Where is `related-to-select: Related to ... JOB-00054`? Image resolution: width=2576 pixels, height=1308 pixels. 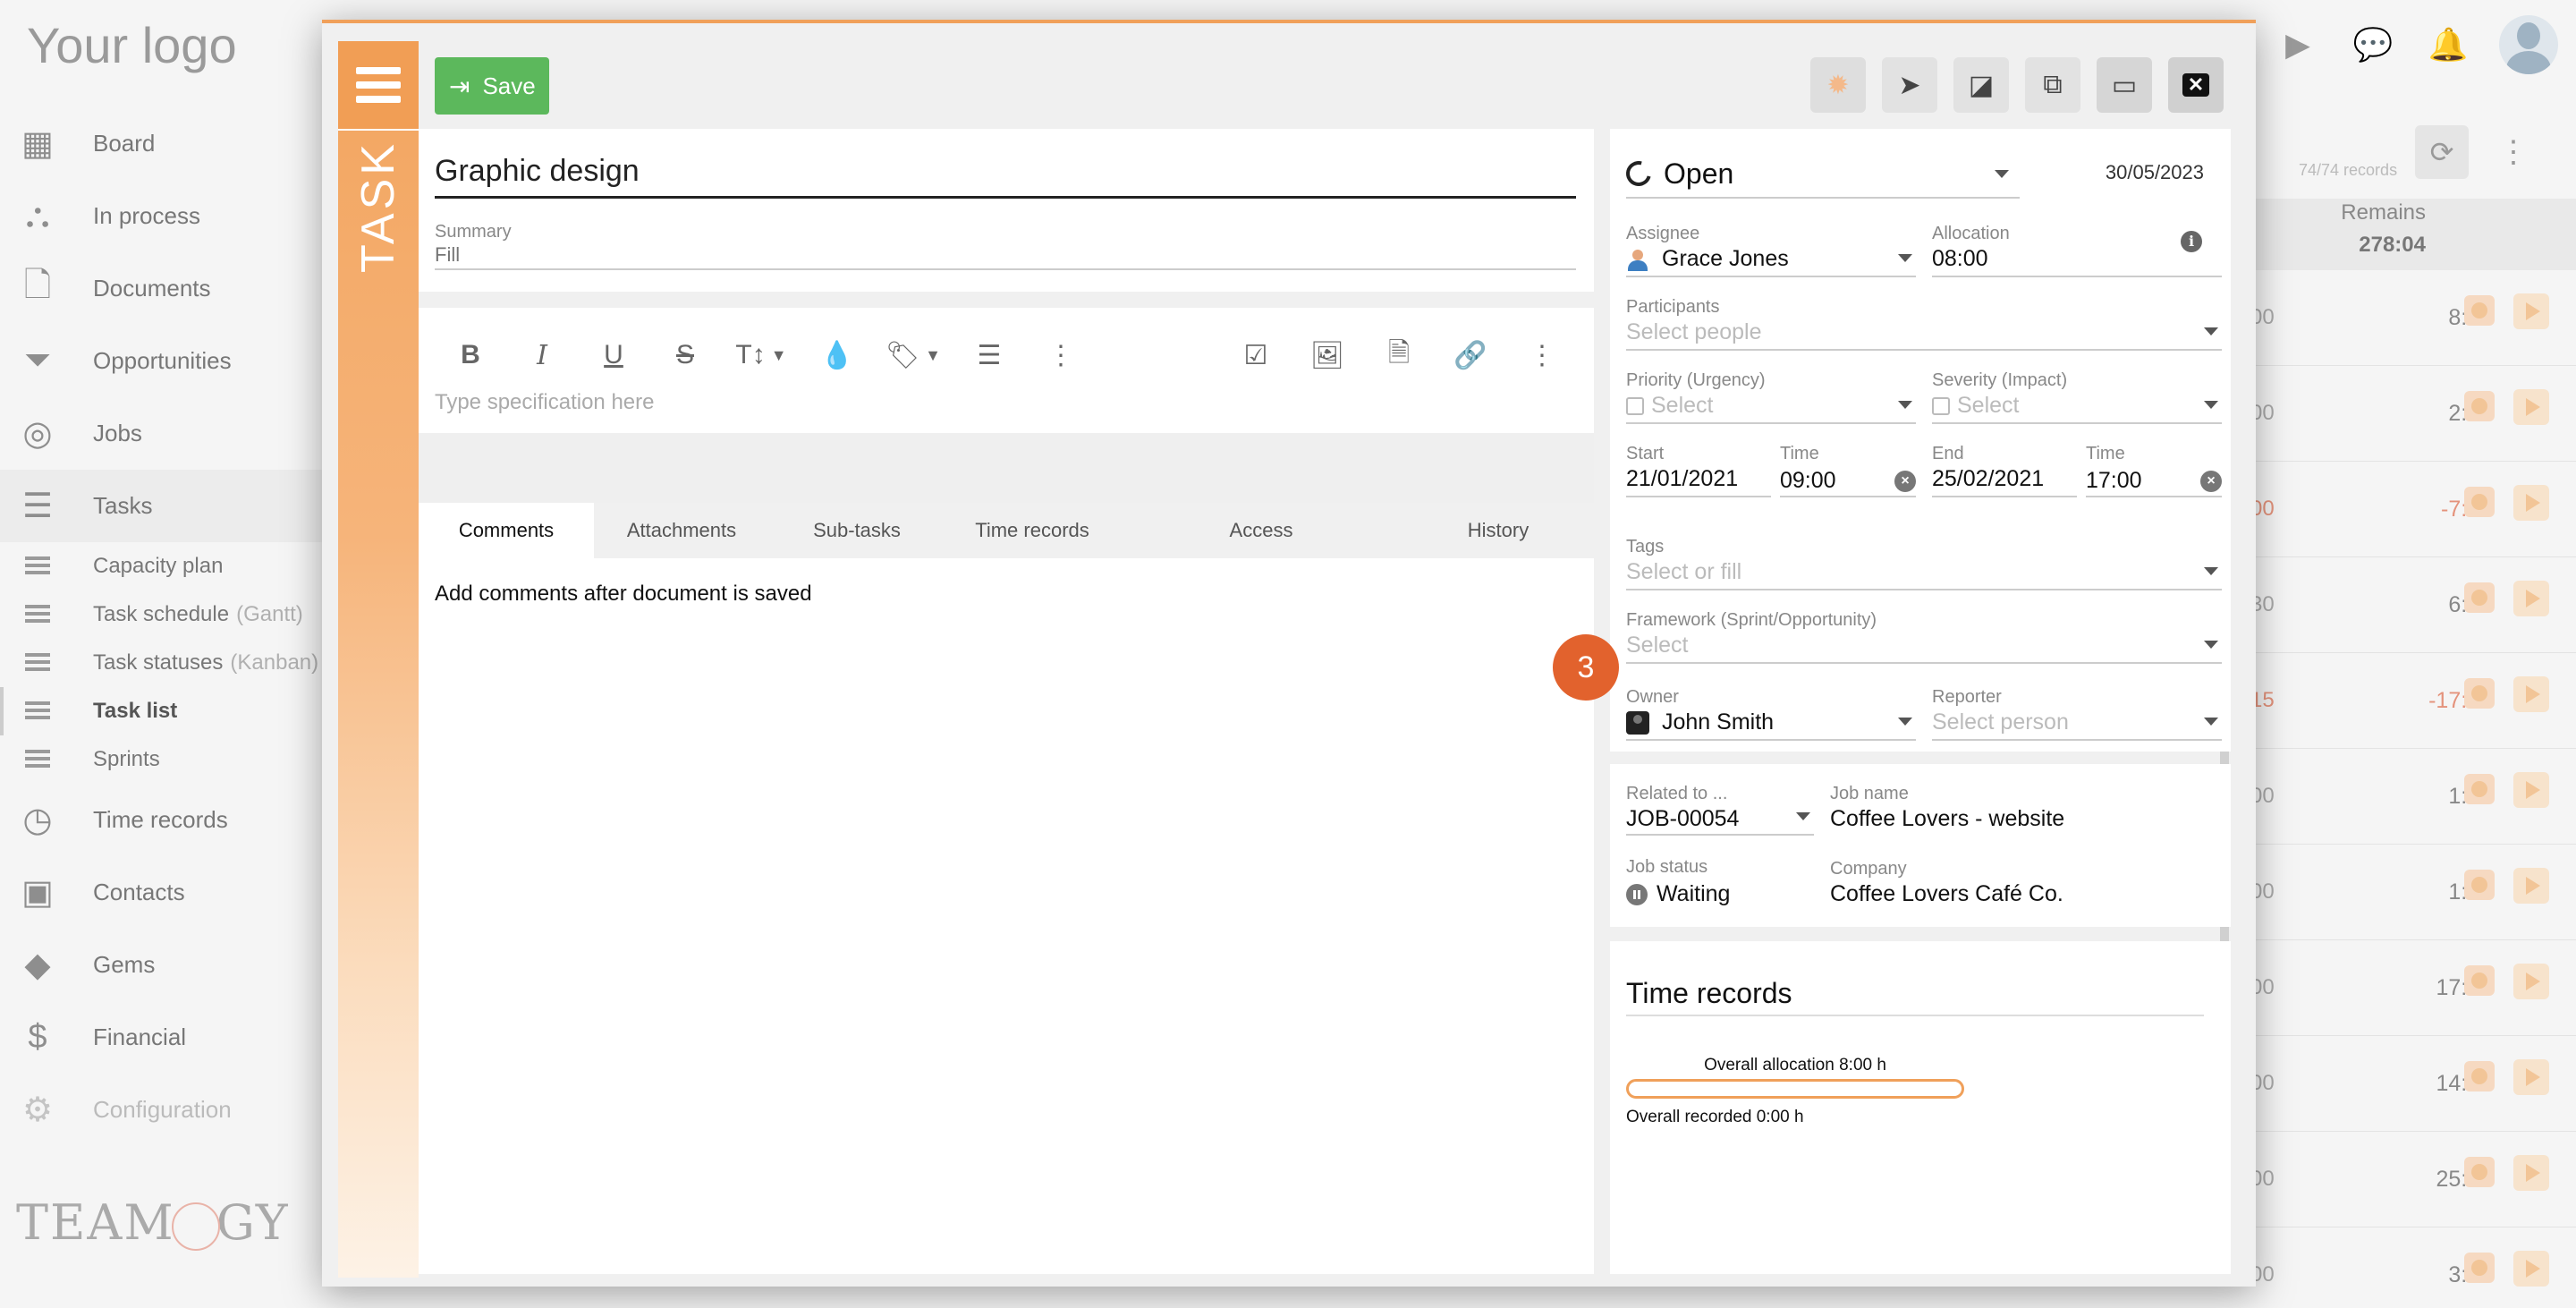
related-to-select: Related to ... JOB-00054 is located at coordinates (1720, 810).